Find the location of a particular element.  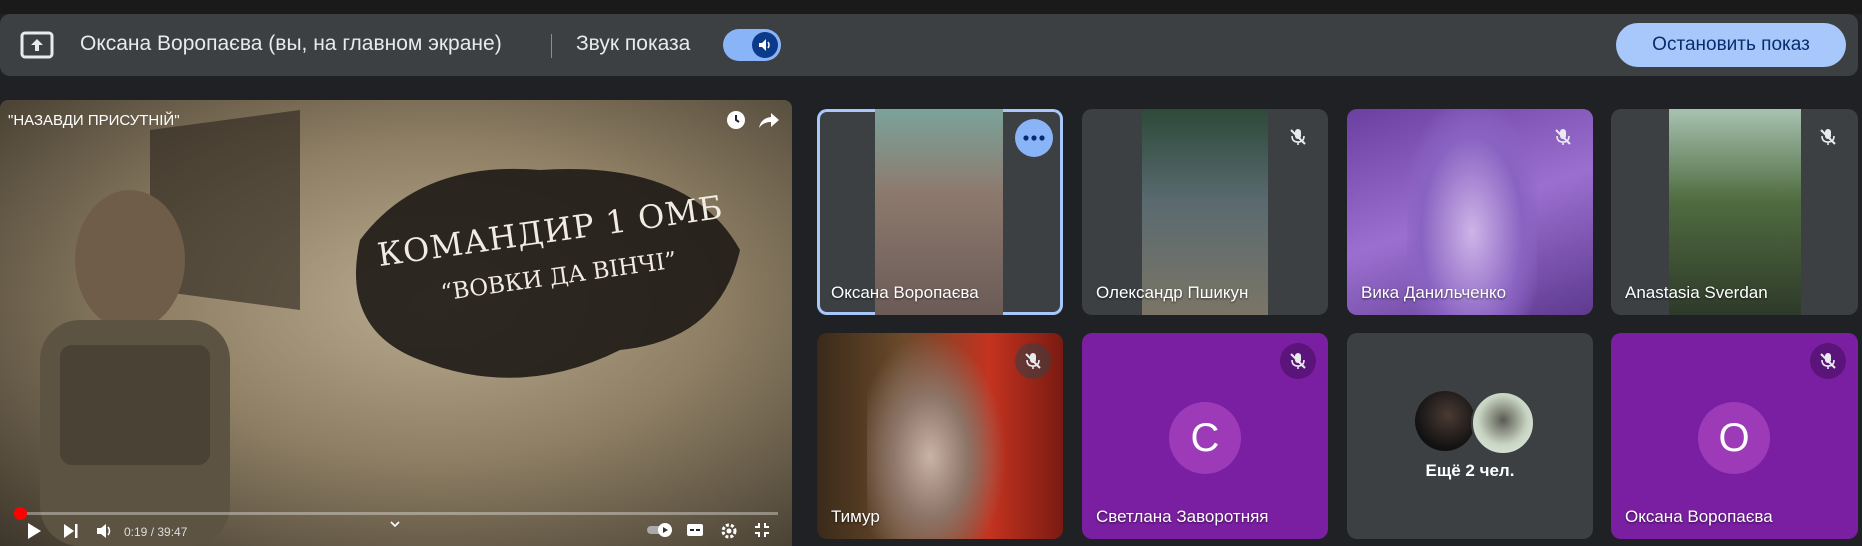

captions-icon is located at coordinates (695, 530).